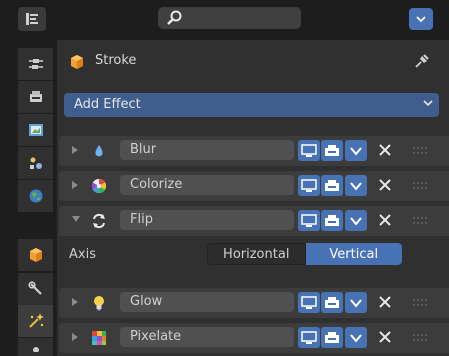 This screenshot has width=449, height=356. I want to click on object-cube-icon, so click(77, 62).